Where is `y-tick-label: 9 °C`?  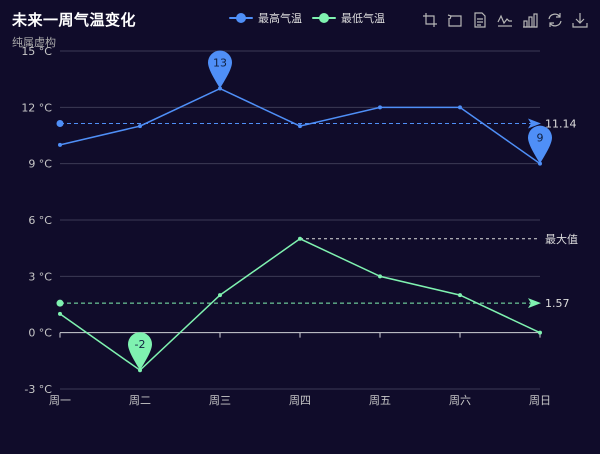 y-tick-label: 9 °C is located at coordinates (40, 164).